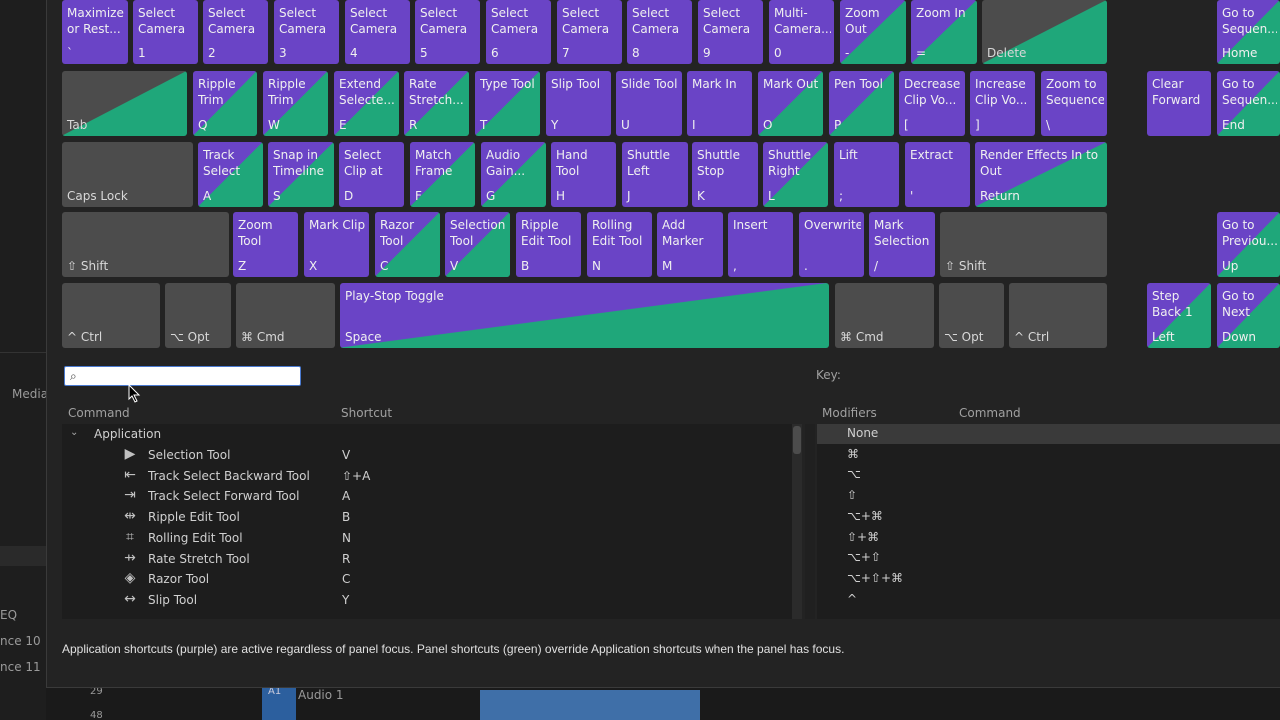  Describe the element at coordinates (863, 537) in the screenshot. I see `modifier-row: ⇧+⌘` at that location.